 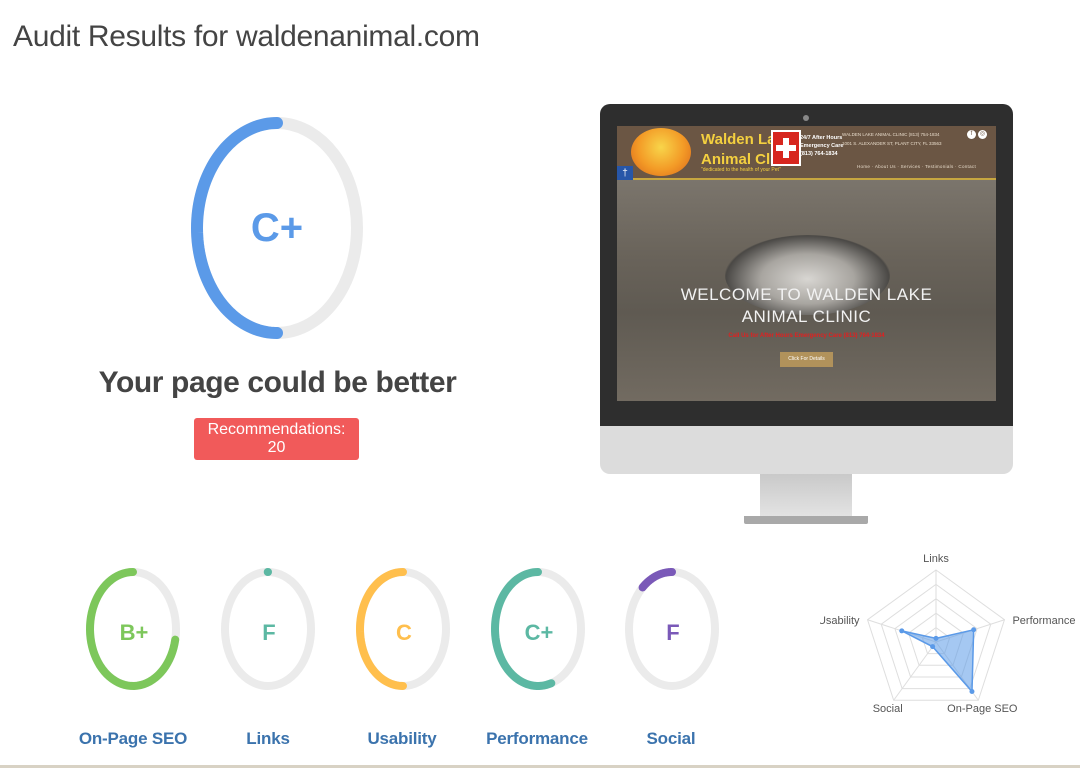 What do you see at coordinates (806, 450) in the screenshot?
I see `monitor-chin` at bounding box center [806, 450].